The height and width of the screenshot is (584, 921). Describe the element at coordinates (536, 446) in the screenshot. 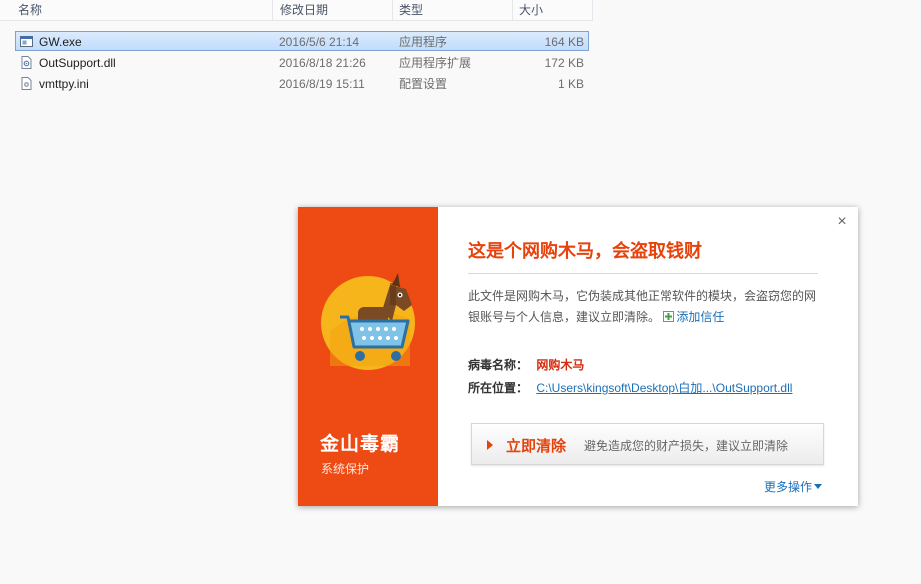

I see `clean-now-label: 立即清除` at that location.